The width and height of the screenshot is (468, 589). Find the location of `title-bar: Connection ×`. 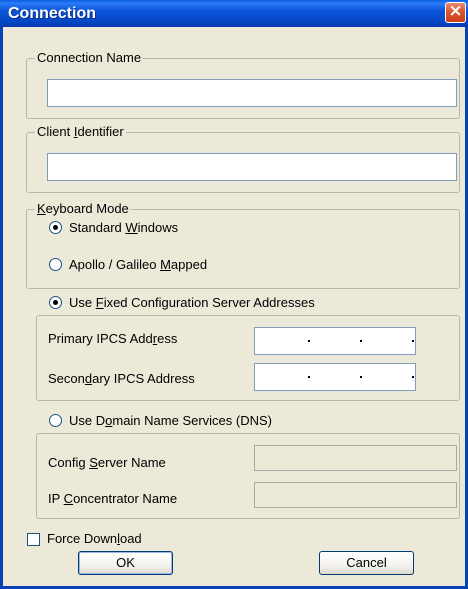

title-bar: Connection × is located at coordinates (234, 13).